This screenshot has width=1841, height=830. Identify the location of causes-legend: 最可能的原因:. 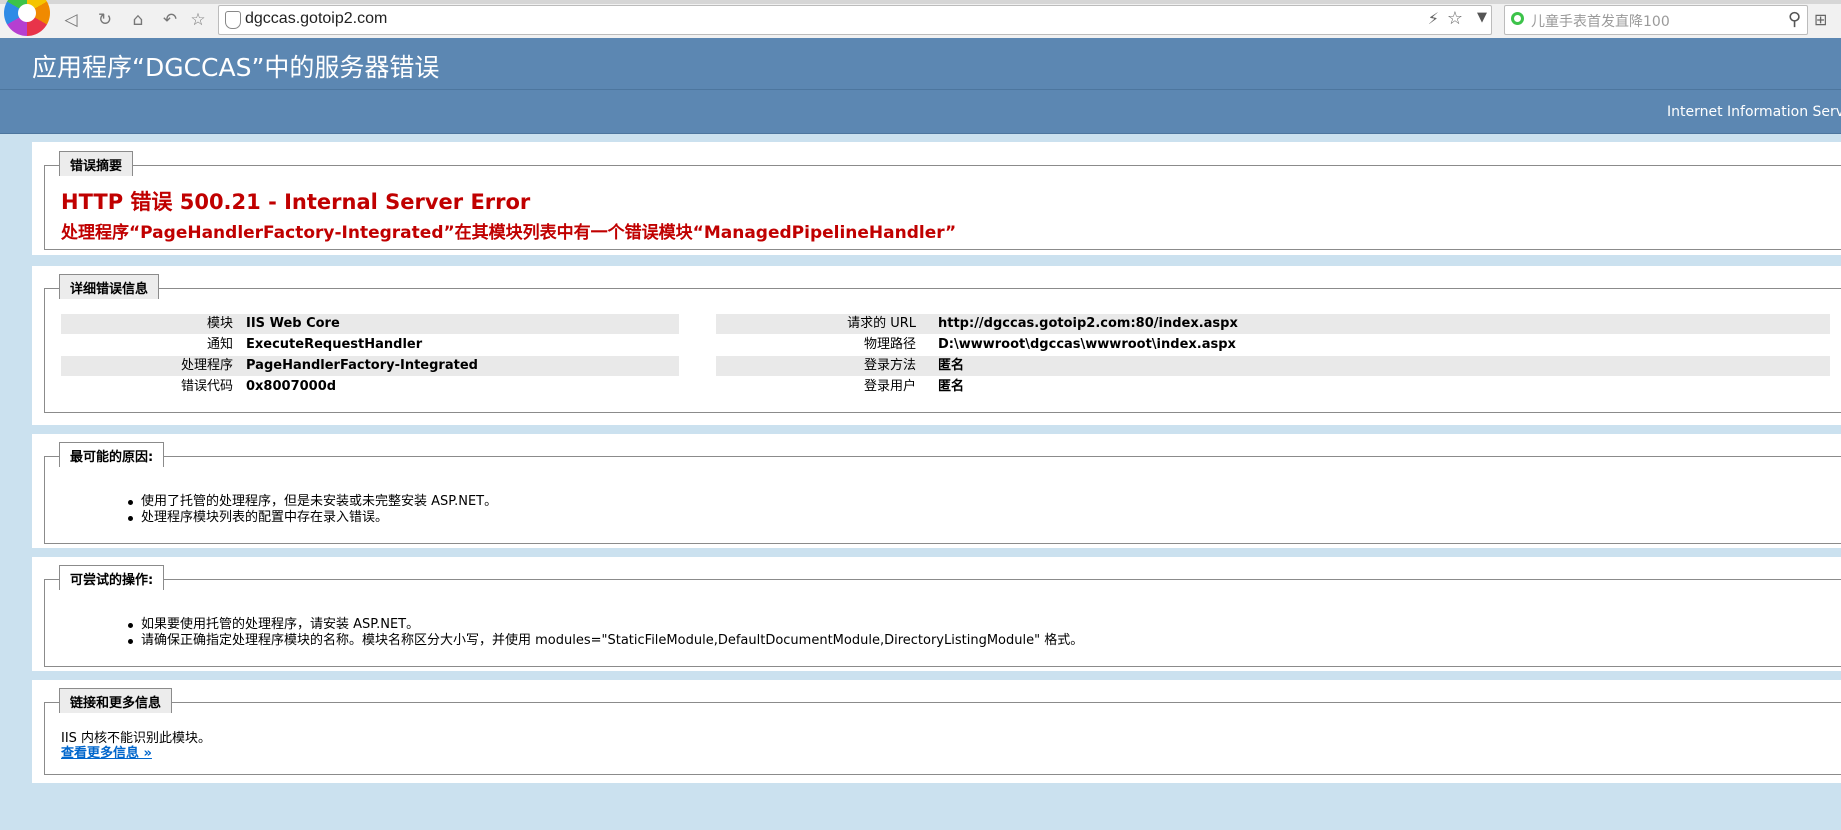
(112, 454).